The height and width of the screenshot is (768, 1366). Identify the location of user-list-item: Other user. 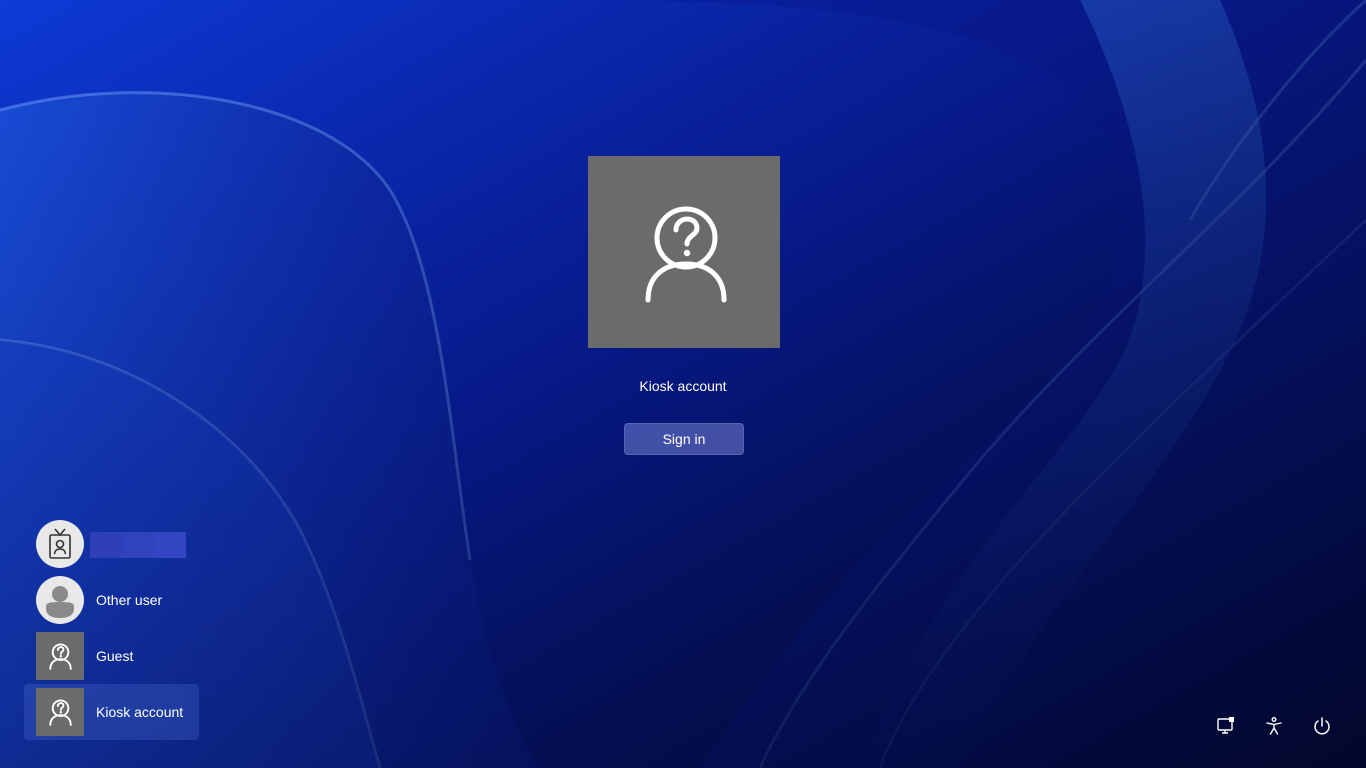
(111, 600).